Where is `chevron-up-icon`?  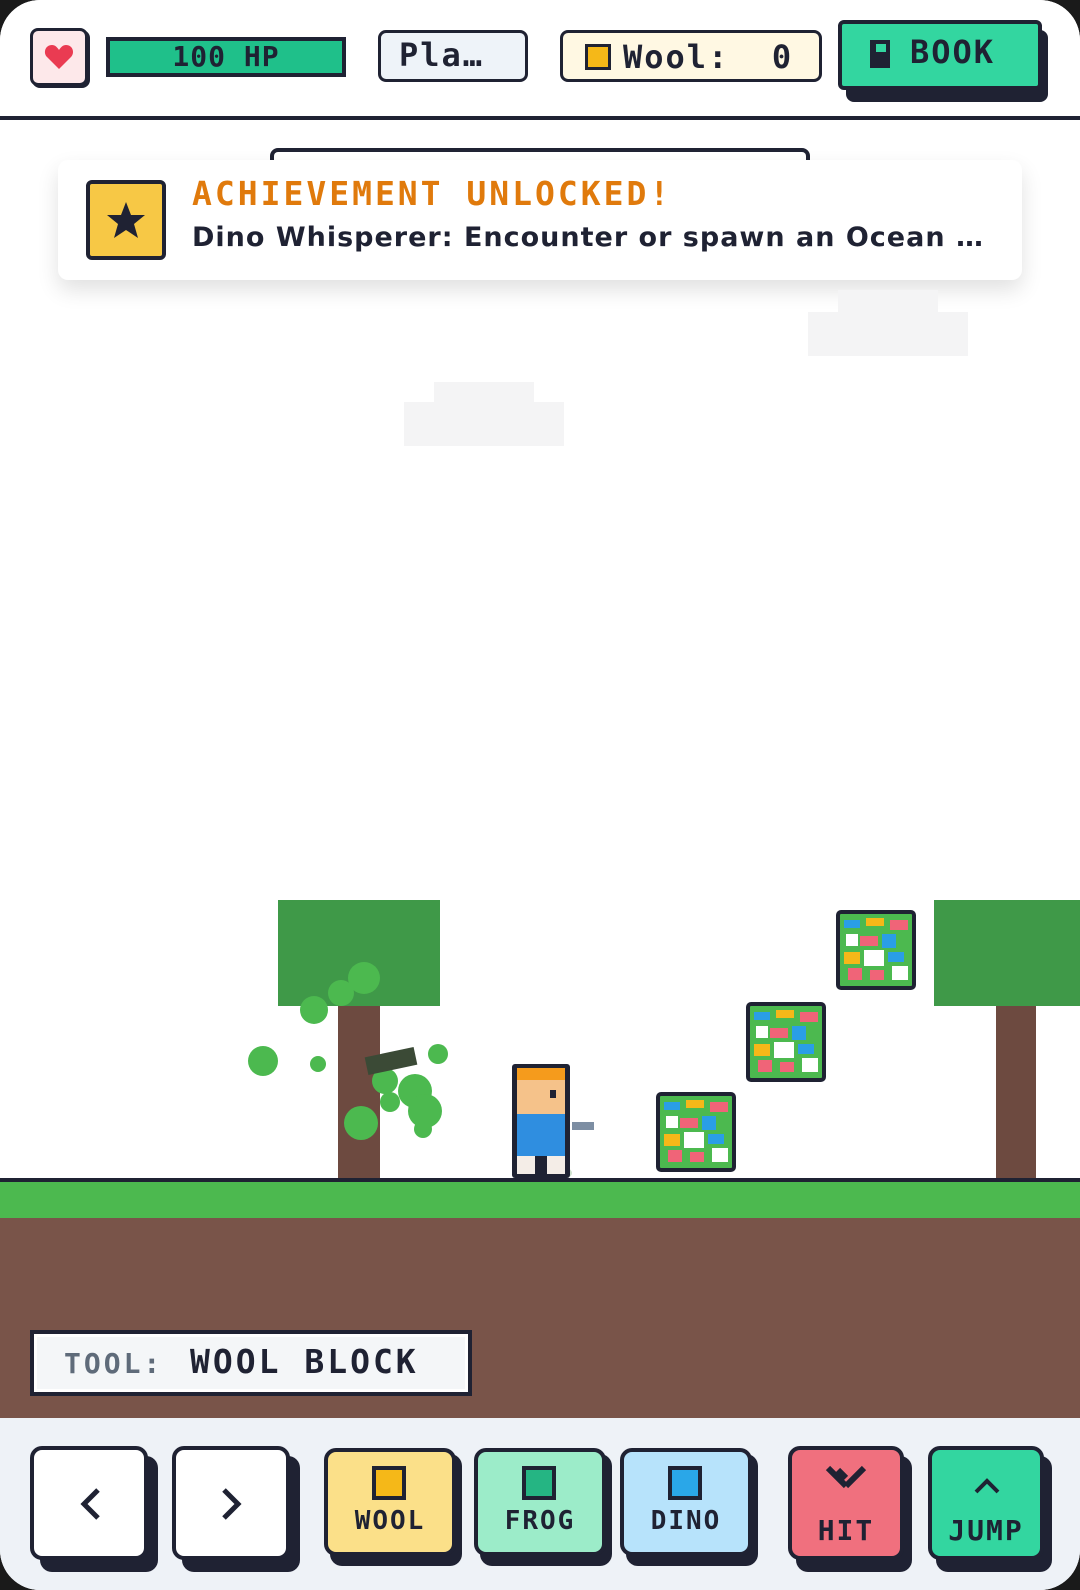
chevron-up-icon is located at coordinates (987, 1486).